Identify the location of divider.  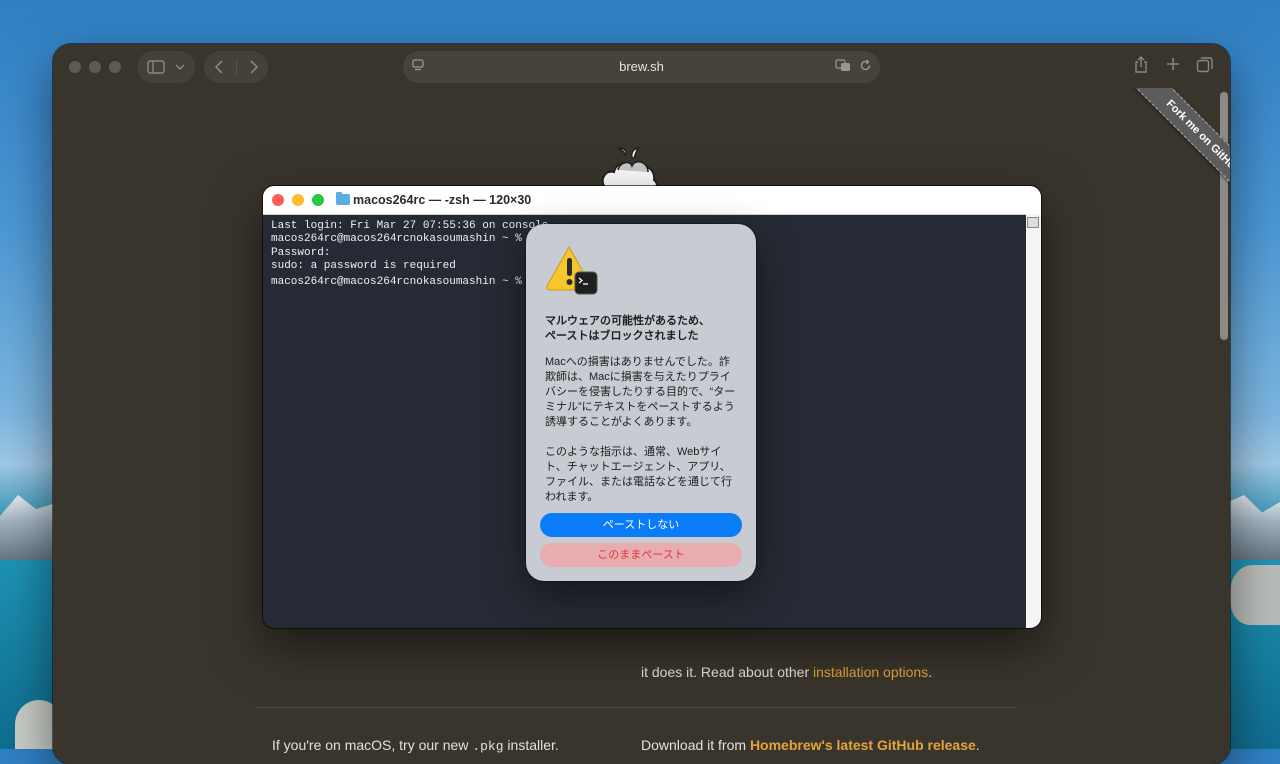
(236, 67).